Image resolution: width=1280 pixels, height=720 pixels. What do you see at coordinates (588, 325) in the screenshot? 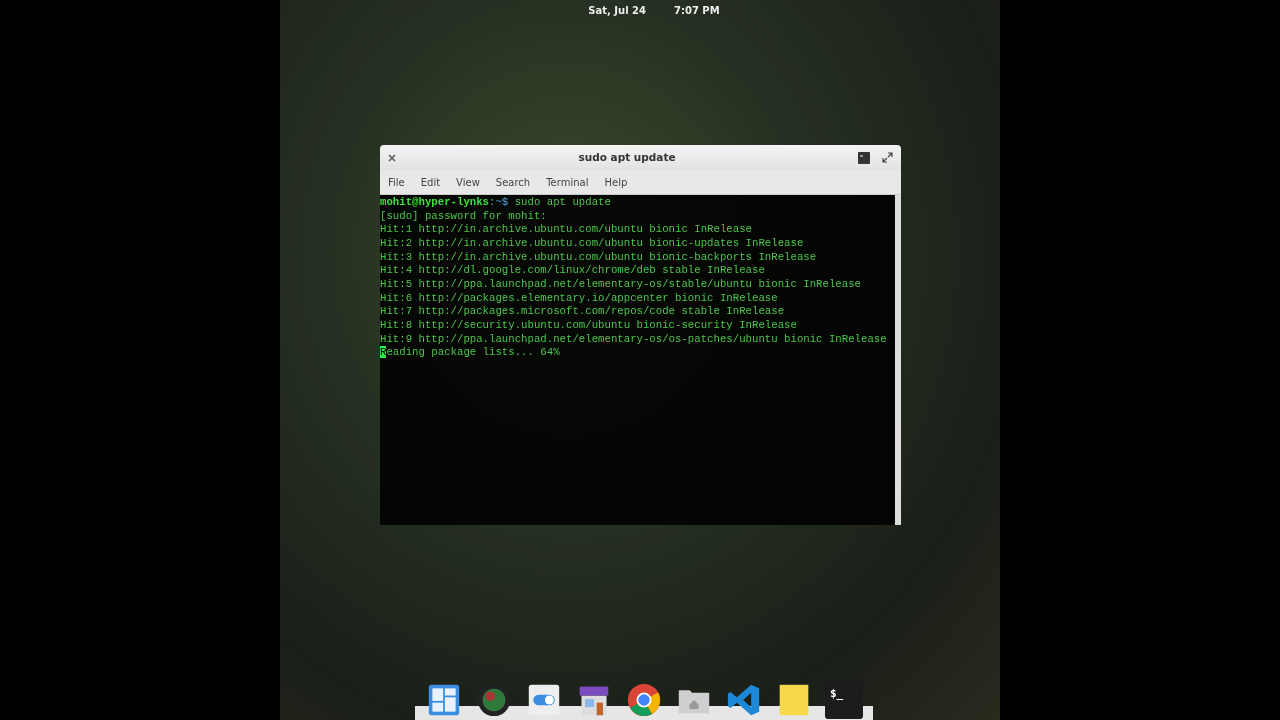
I see `terminal-output-line: Hit:8 http://security.ubuntu.com/ubuntu bionic-security InRelease` at bounding box center [588, 325].